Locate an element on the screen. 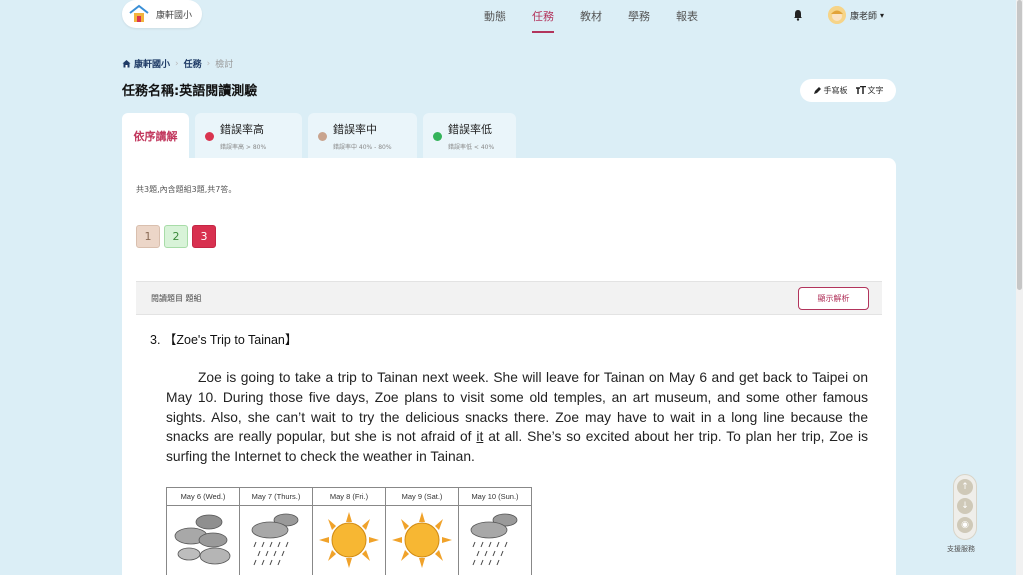 The image size is (1023, 575). nav-item-academics: 學務 is located at coordinates (639, 16).